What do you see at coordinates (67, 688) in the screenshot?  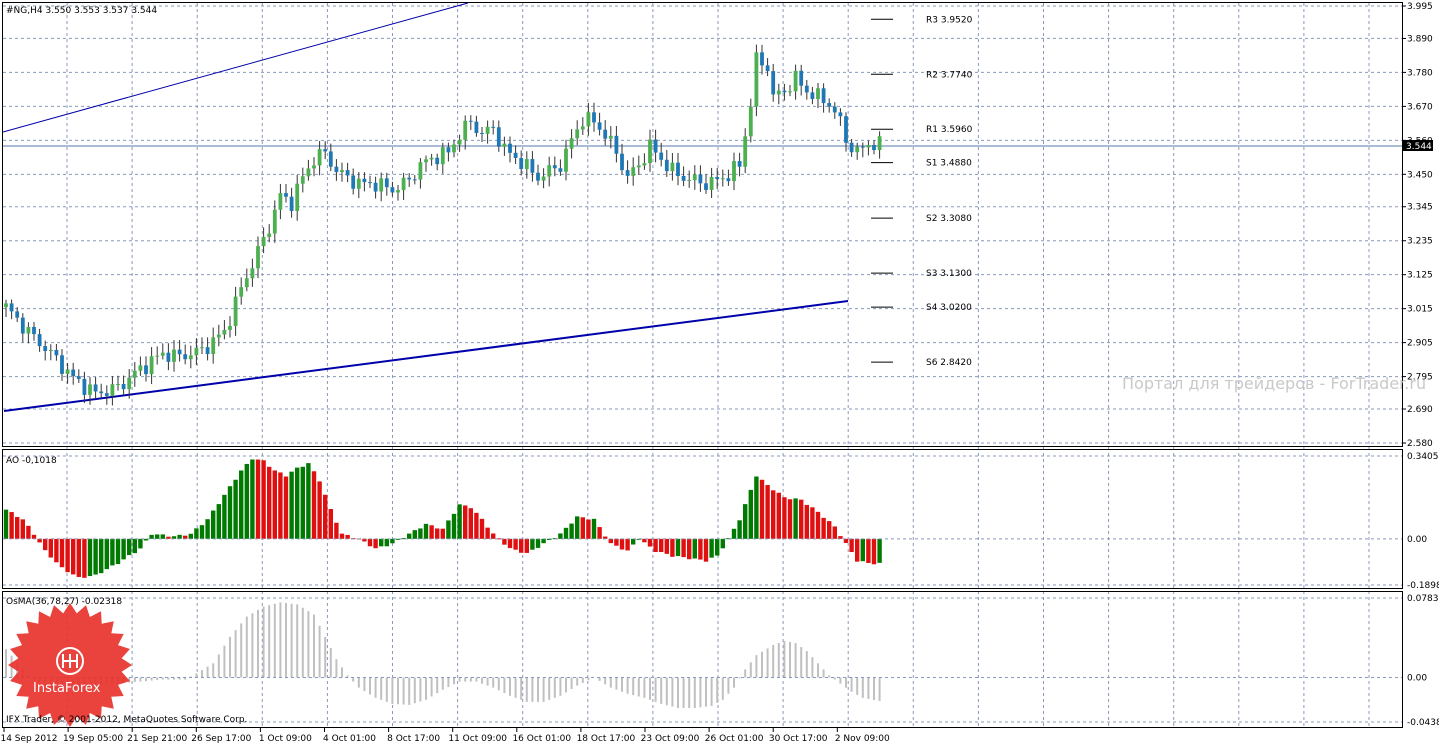 I see `logo-text: InstaForex` at bounding box center [67, 688].